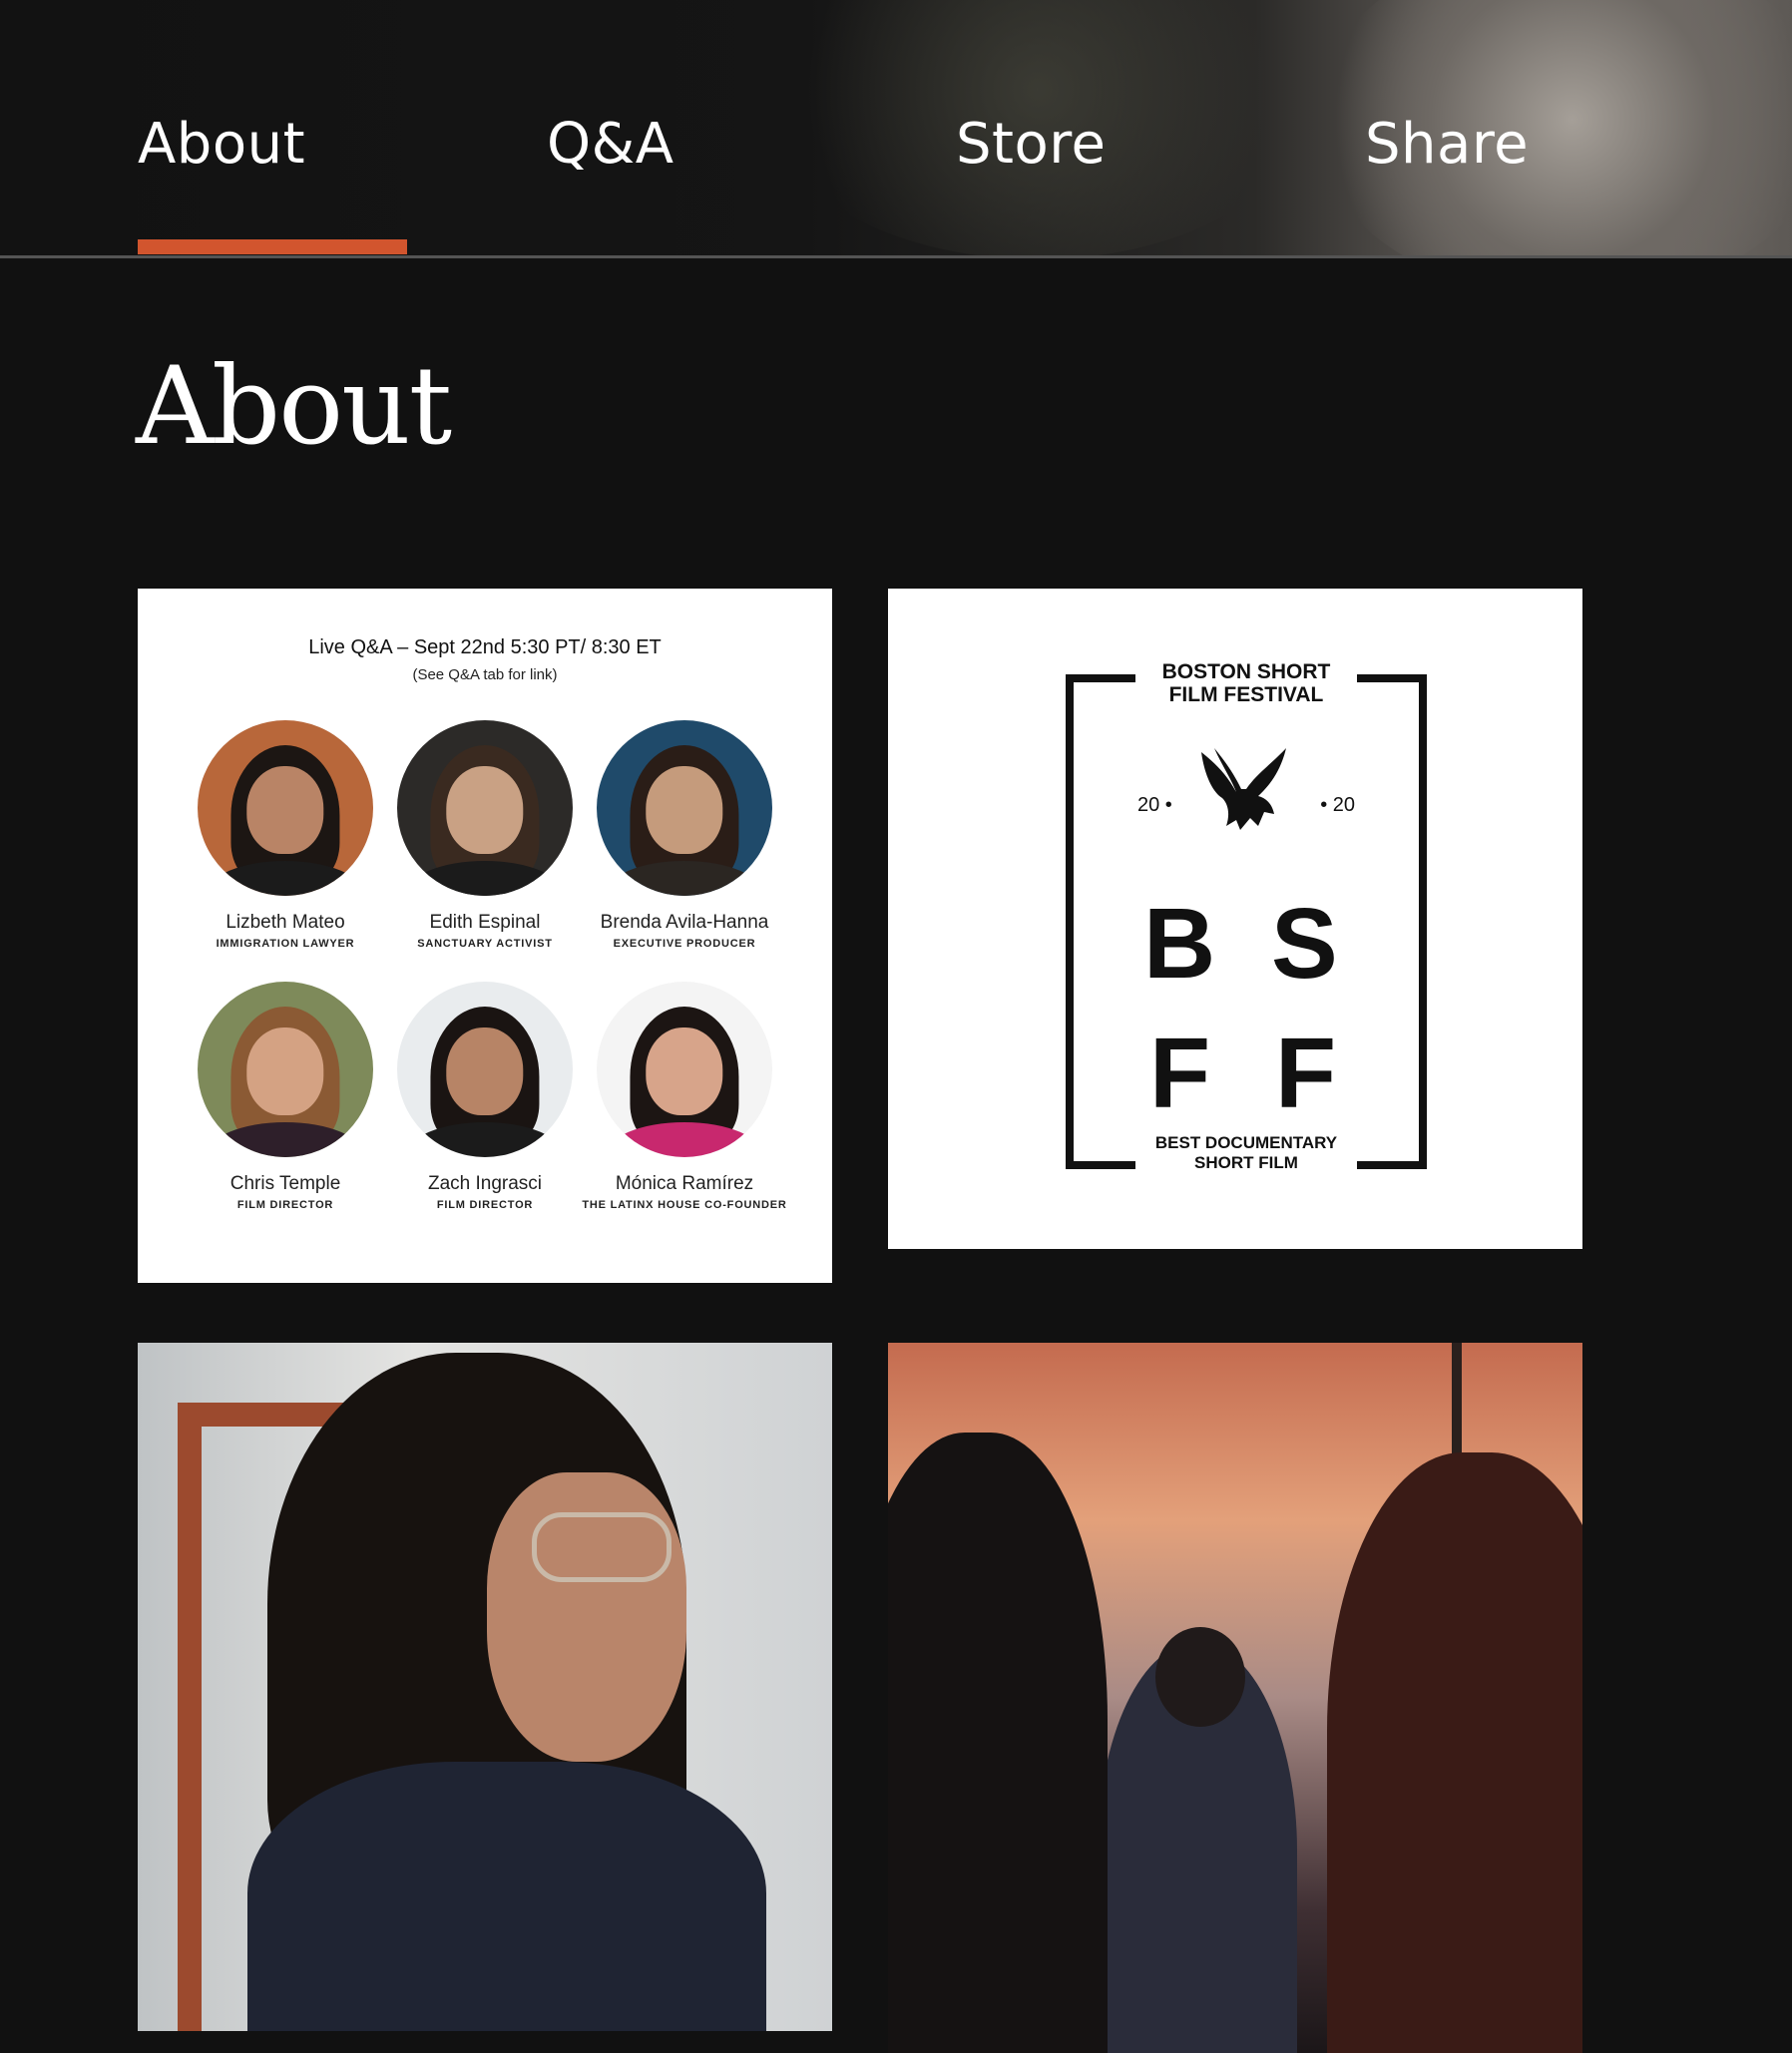 The height and width of the screenshot is (2053, 1792). Describe the element at coordinates (485, 1184) in the screenshot. I see `panelist-name: Zach Ingrasci` at that location.